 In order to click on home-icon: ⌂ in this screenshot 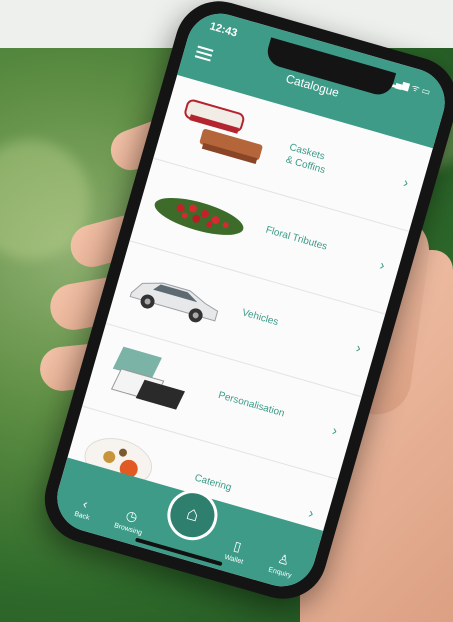, I will do `click(192, 514)`.